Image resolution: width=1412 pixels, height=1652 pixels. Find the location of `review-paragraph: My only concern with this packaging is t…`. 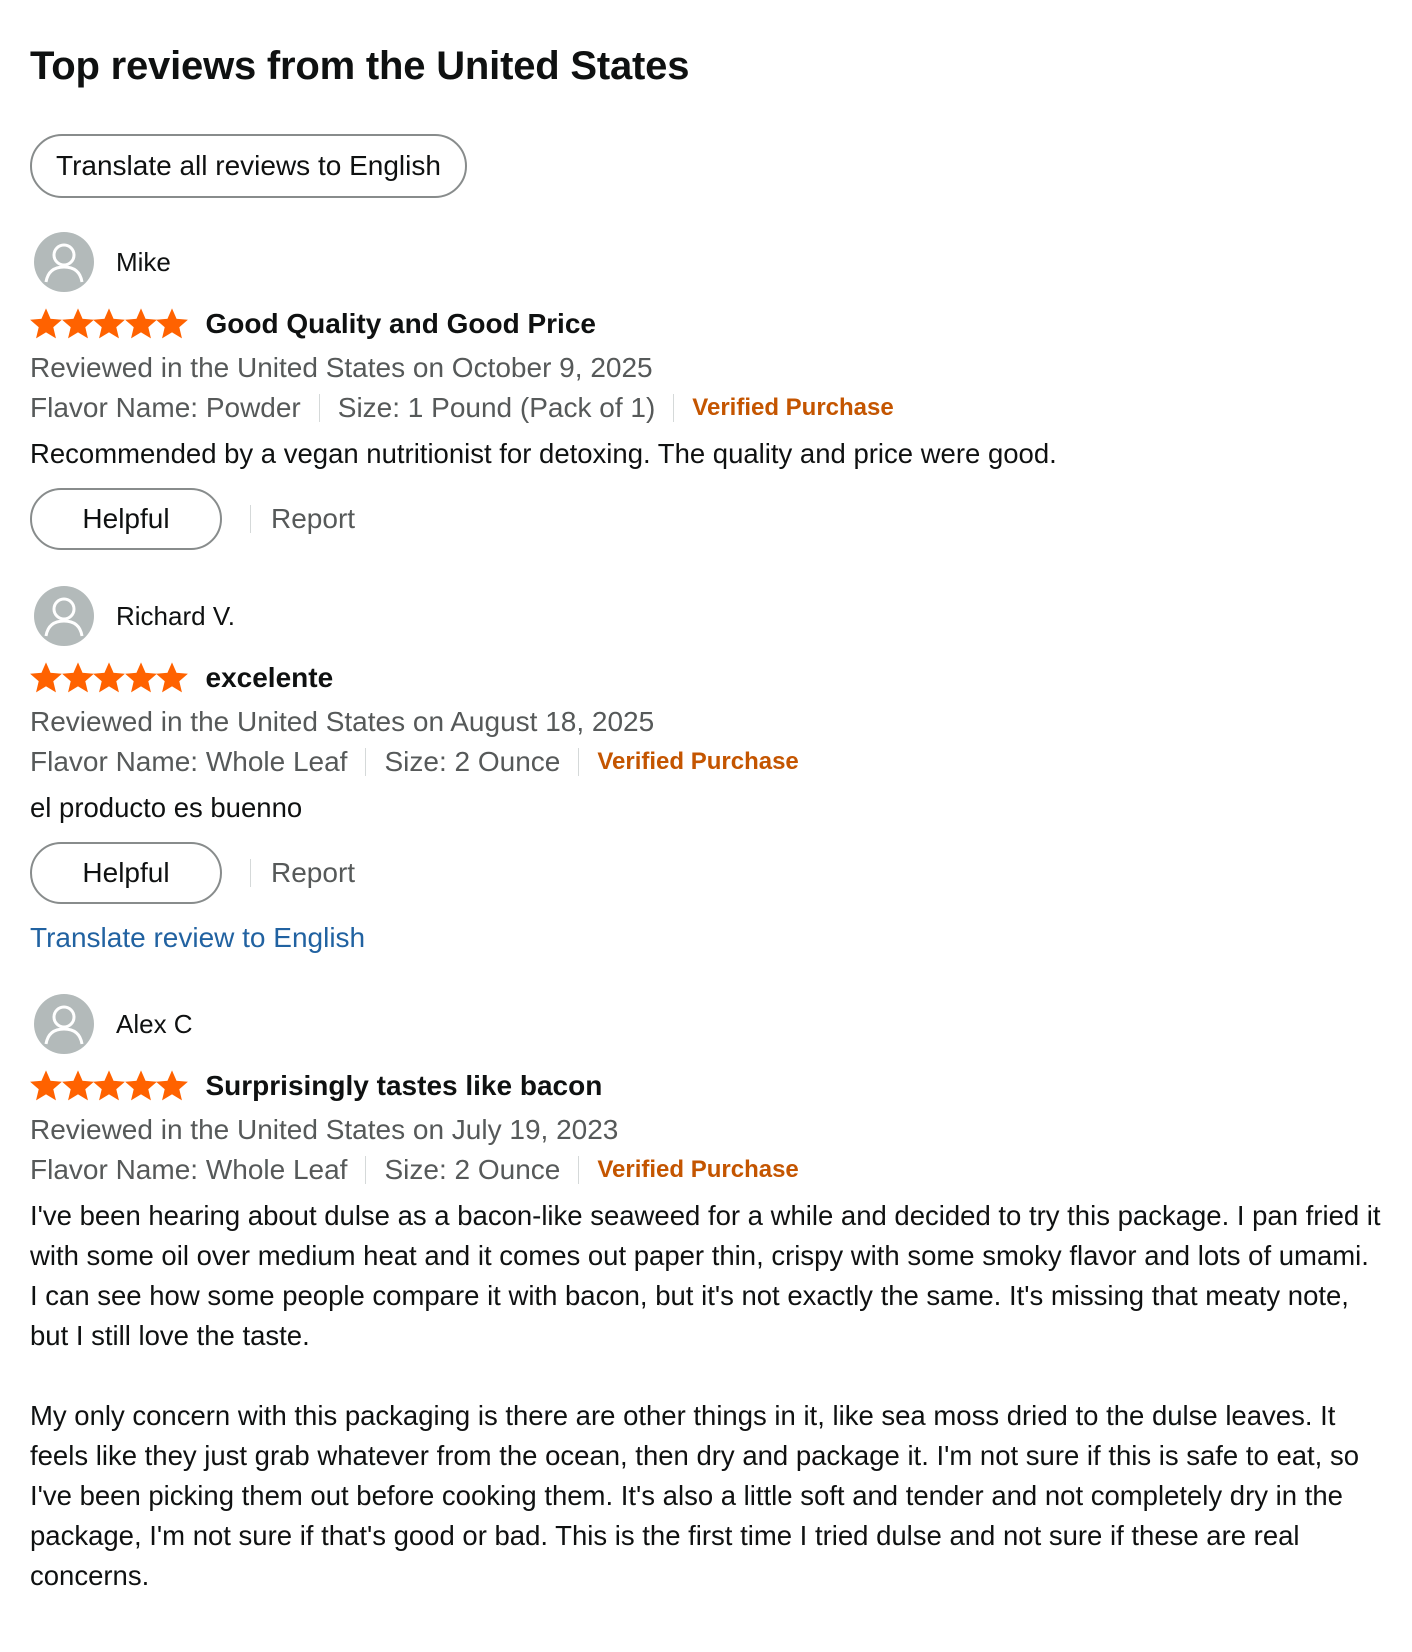

review-paragraph: My only concern with this packaging is t… is located at coordinates (694, 1495).